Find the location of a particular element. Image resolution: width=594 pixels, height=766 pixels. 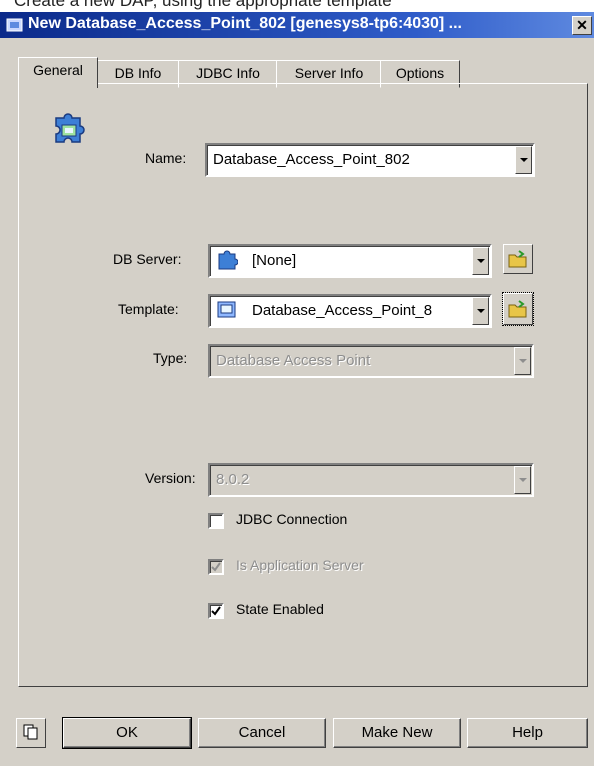

tab-label: Server Info is located at coordinates (329, 73).